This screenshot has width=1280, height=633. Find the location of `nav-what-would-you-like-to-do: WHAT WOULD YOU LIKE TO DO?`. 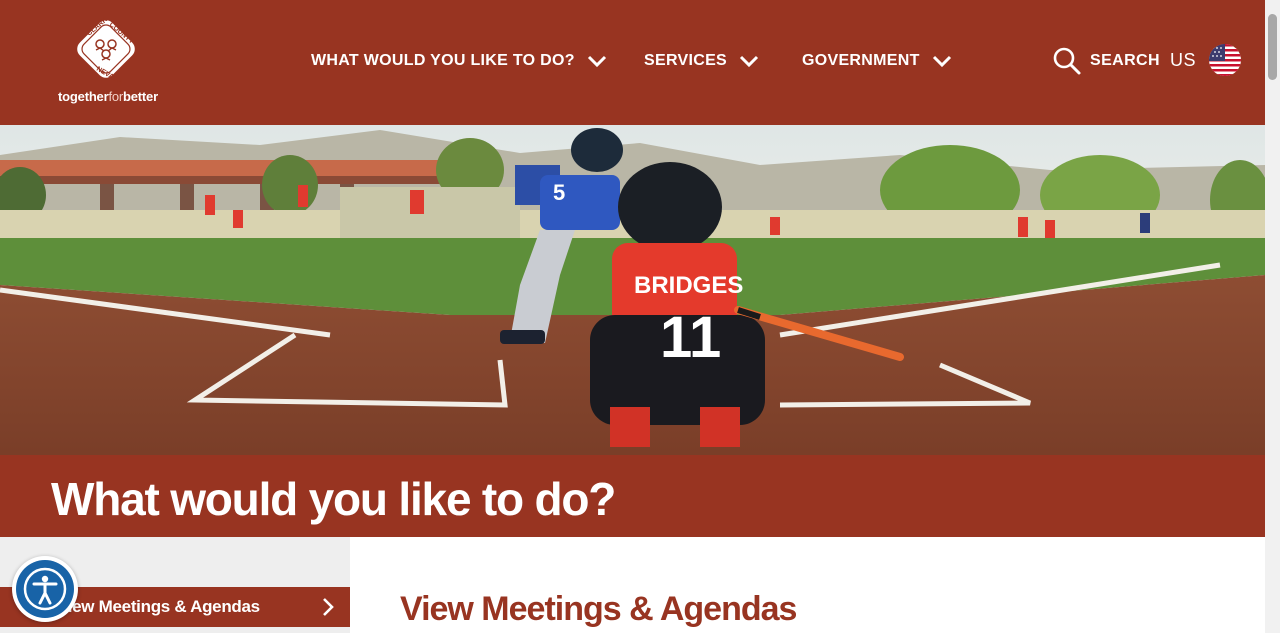

nav-what-would-you-like-to-do: WHAT WOULD YOU LIKE TO DO? is located at coordinates (459, 61).